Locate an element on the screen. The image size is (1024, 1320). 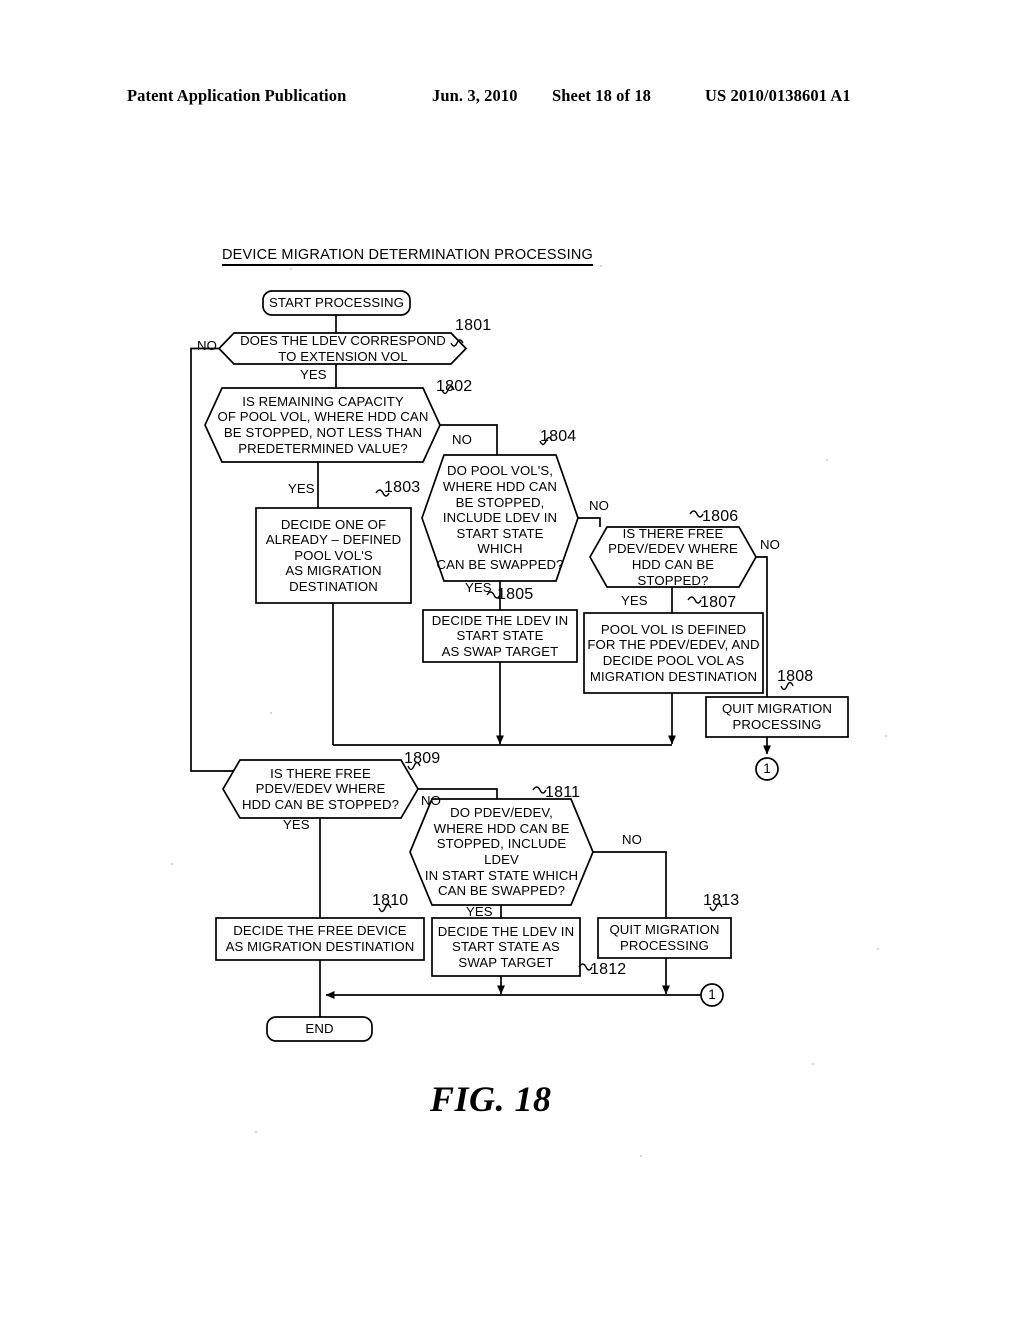
edge-label-no-1804: NO is located at coordinates (599, 505).